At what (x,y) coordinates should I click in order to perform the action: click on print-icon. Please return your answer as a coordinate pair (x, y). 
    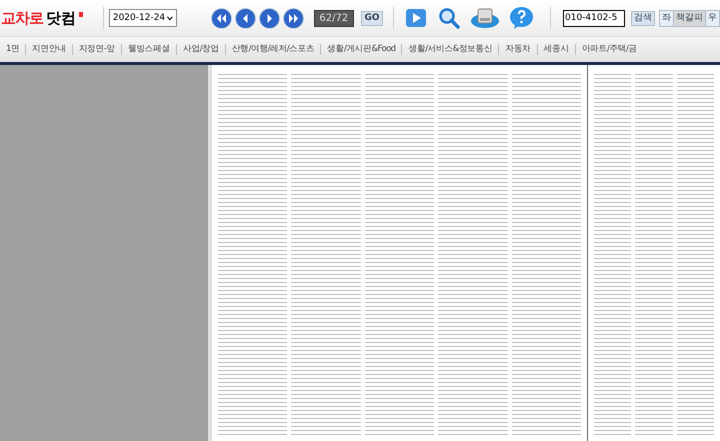
    Looking at the image, I should click on (485, 18).